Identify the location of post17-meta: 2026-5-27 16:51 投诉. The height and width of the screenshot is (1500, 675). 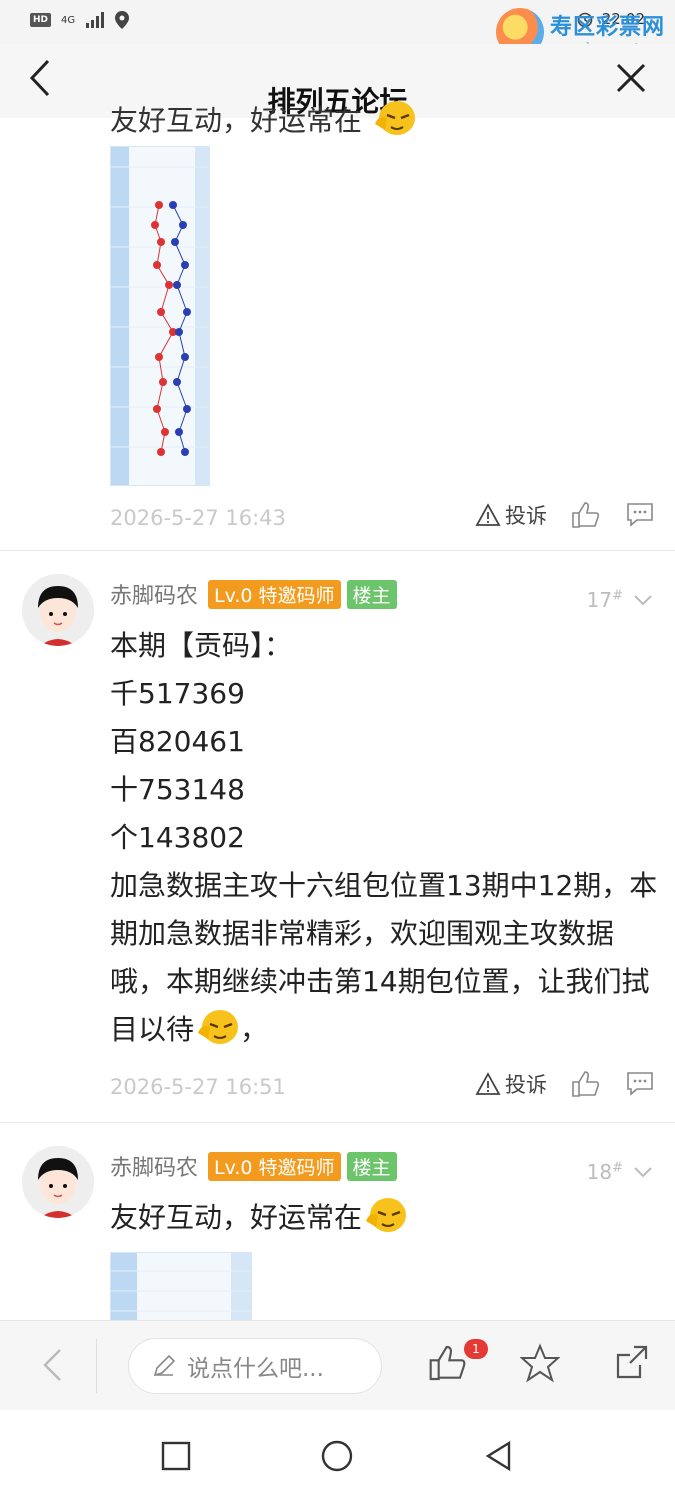
(382, 1089).